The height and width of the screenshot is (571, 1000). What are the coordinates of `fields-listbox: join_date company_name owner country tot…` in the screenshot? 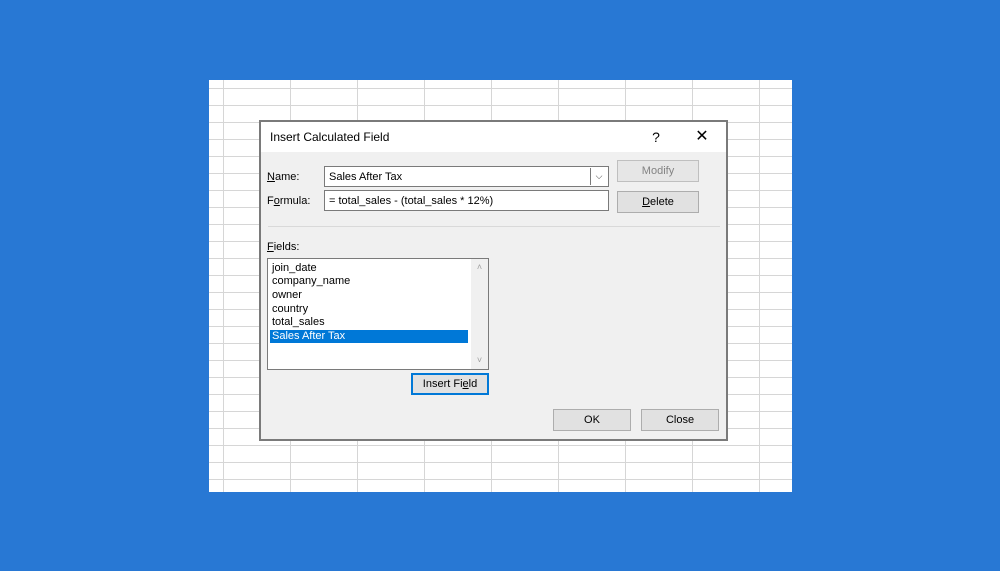 It's located at (378, 314).